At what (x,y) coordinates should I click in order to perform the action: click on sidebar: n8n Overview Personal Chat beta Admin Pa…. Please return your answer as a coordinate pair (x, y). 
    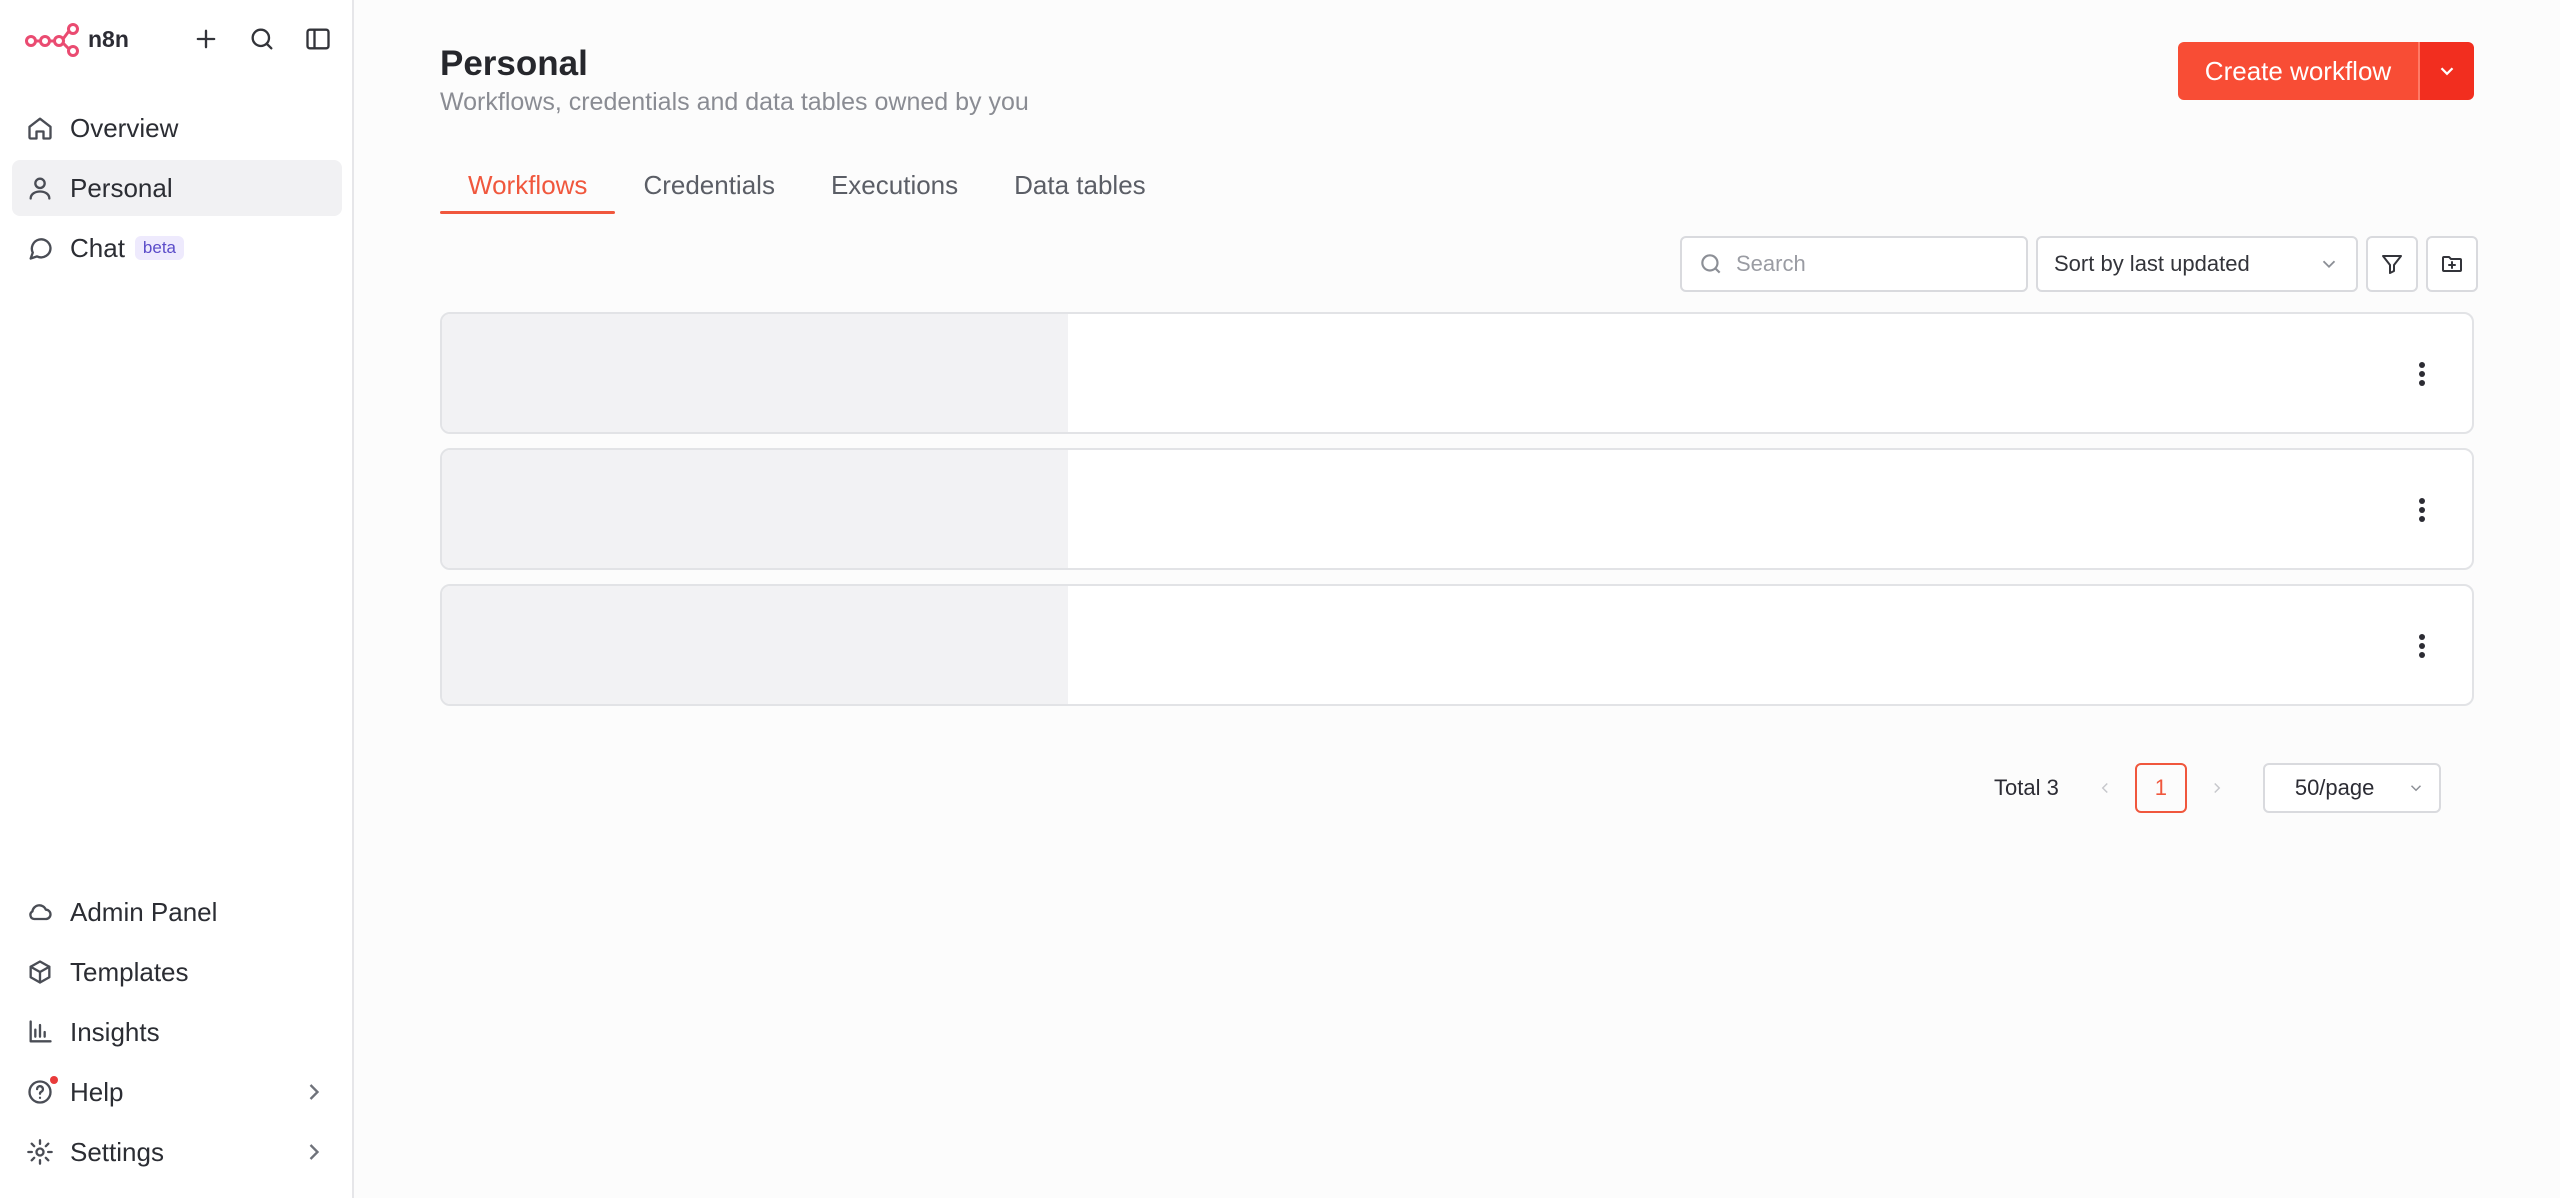
    Looking at the image, I should click on (177, 599).